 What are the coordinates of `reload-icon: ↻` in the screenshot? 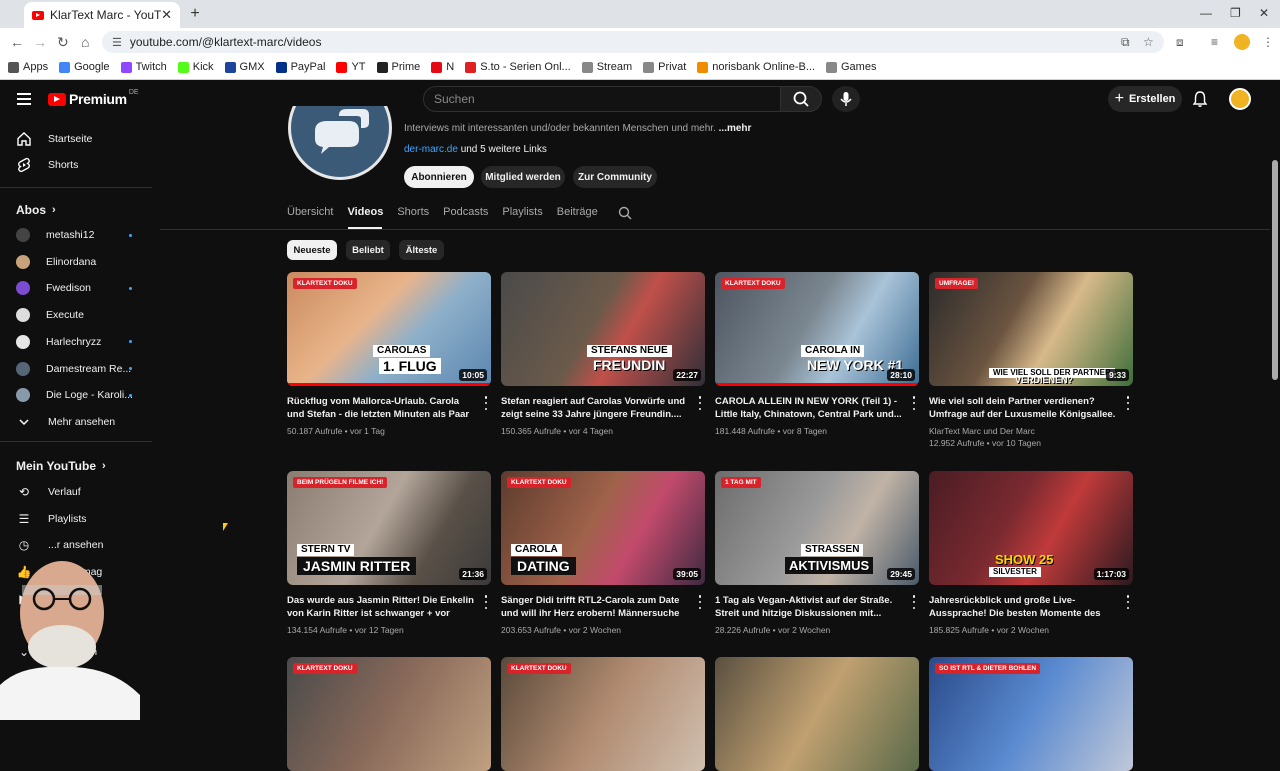 It's located at (63, 42).